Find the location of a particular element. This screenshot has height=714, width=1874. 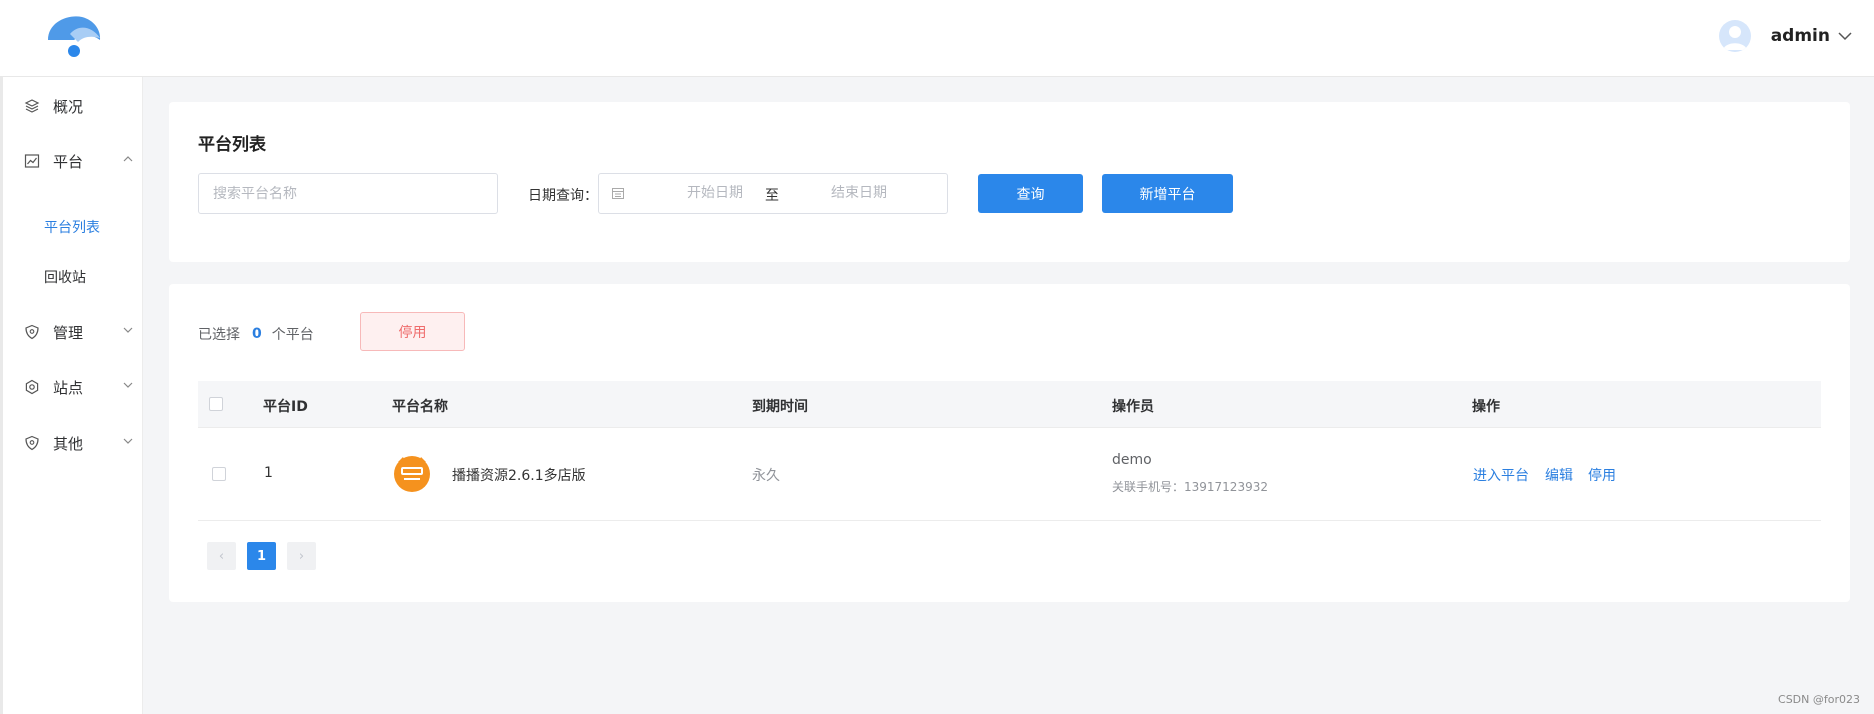

platform-name: 播播资源2.6.1多店版 is located at coordinates (519, 476).